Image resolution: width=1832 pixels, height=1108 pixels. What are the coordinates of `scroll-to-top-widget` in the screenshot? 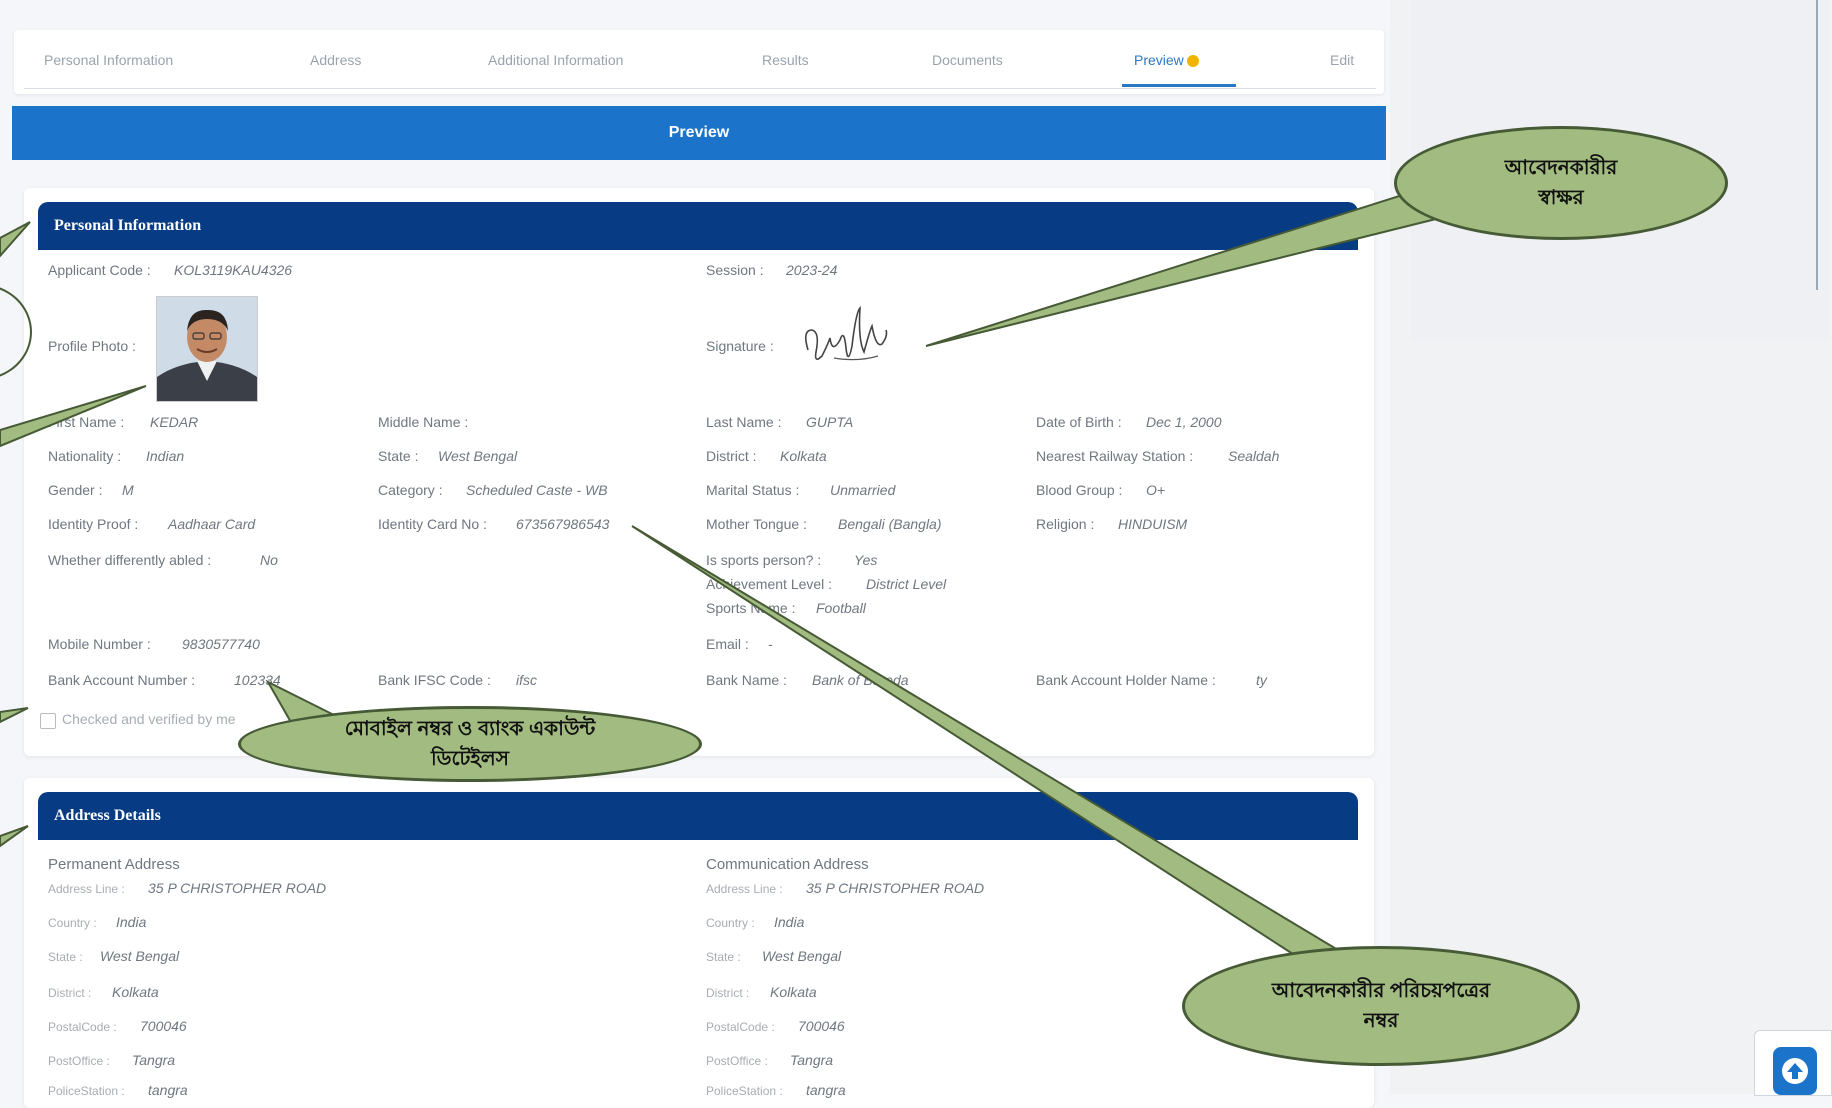 It's located at (1793, 1063).